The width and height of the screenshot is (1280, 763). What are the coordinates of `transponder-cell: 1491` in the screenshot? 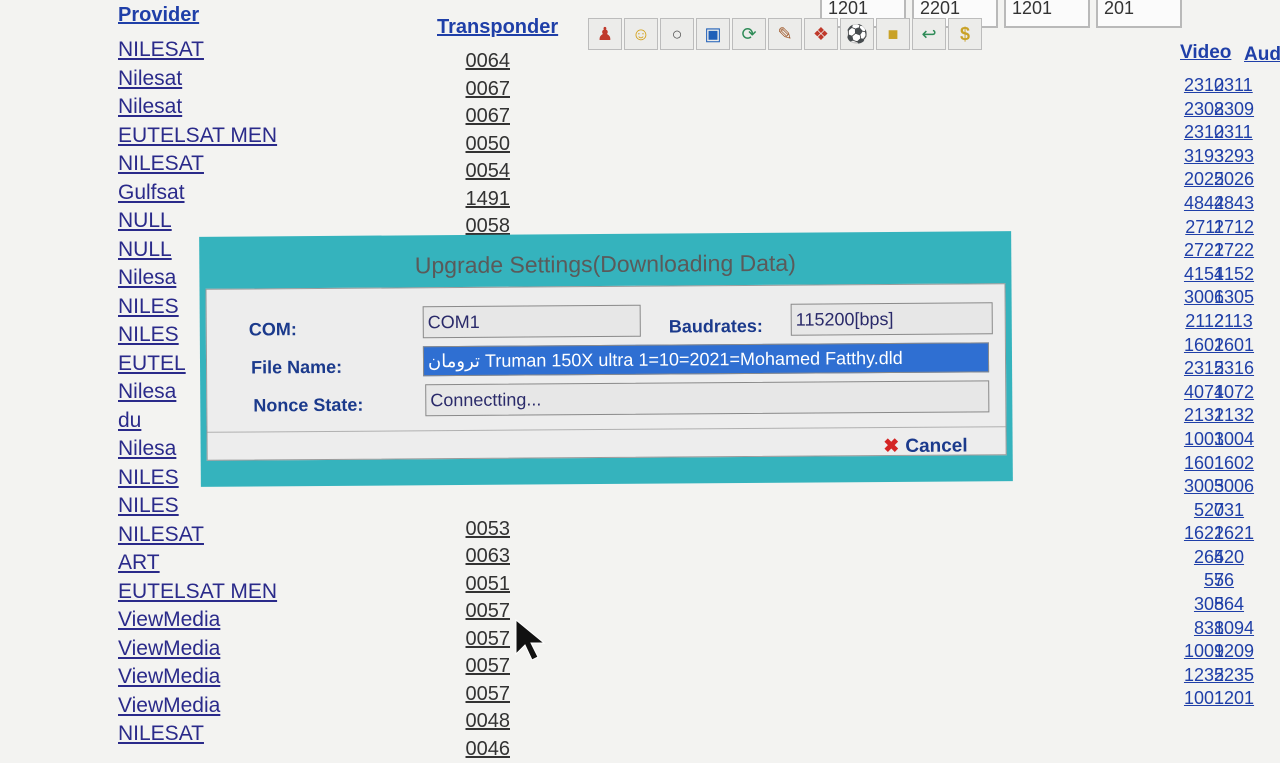 It's located at (475, 200).